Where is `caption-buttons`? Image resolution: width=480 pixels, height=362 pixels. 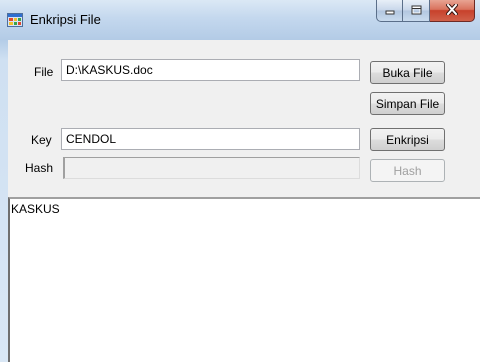
caption-buttons is located at coordinates (425, 11).